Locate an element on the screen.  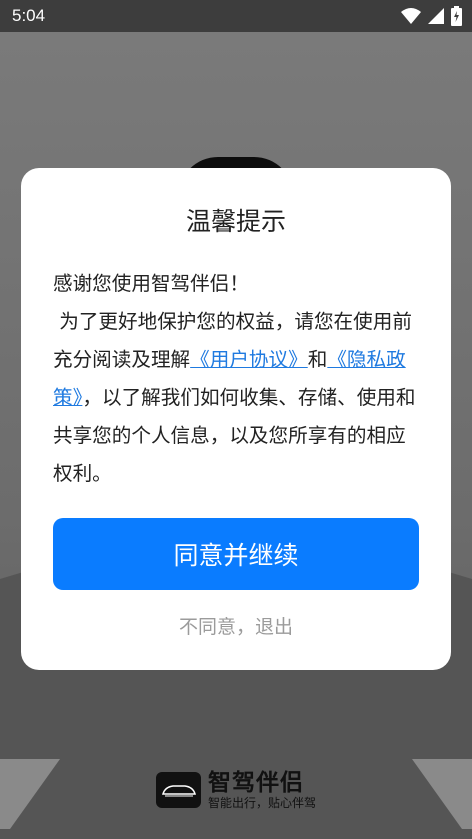
brand-footer: 智驾伴侣 智能出行，贴心伴驾 is located at coordinates (236, 790).